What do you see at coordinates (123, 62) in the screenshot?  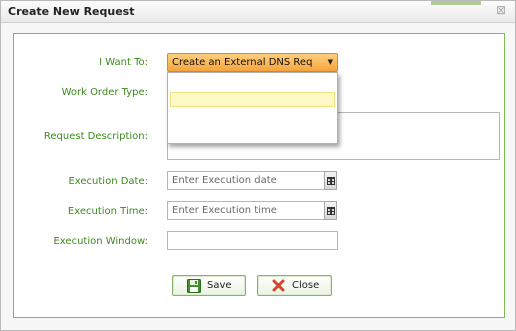 I see `i-want-to-label: I Want To:` at bounding box center [123, 62].